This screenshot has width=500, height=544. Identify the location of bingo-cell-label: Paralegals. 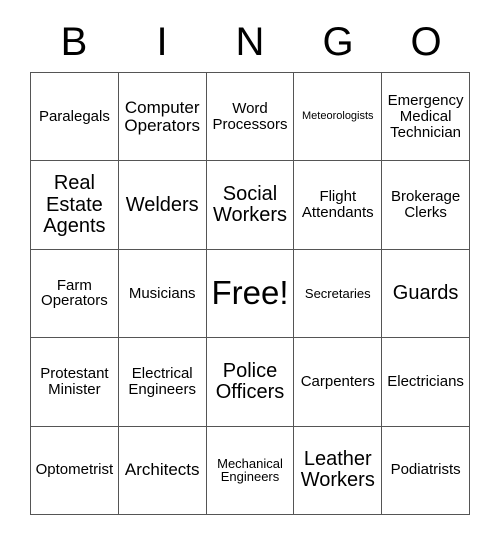
(74, 116).